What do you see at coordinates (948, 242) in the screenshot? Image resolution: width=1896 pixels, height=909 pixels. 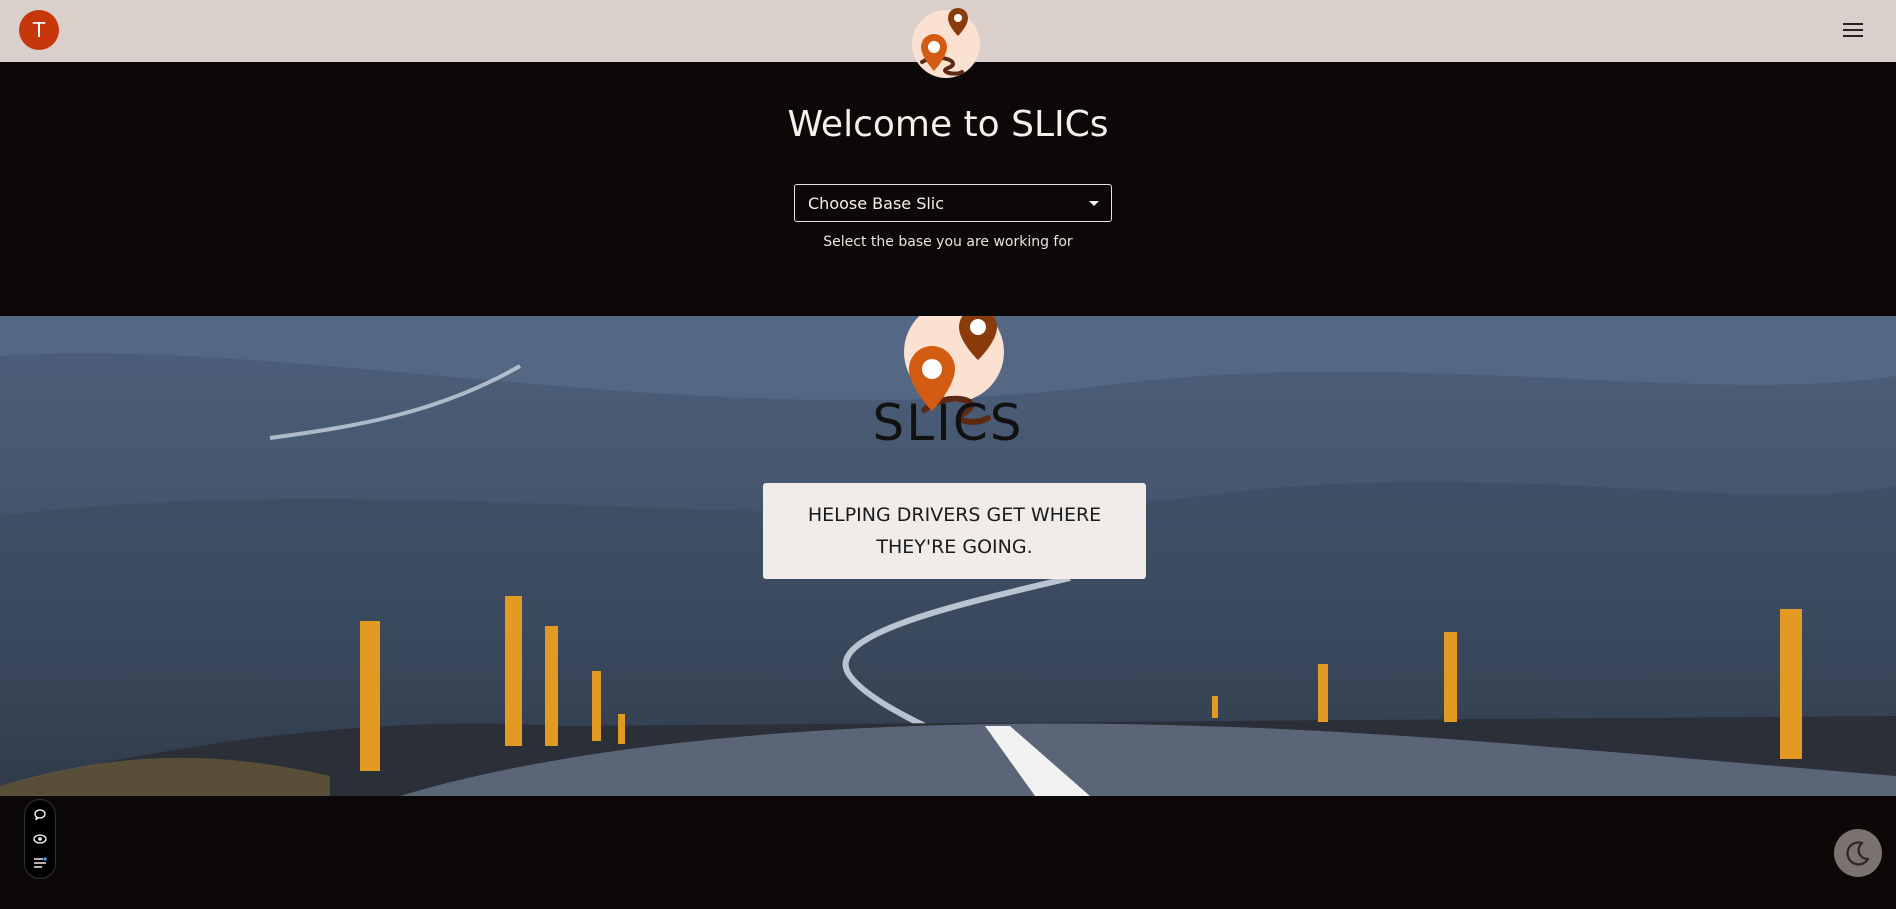 I see `select-helper-text: Select the base you are working for` at bounding box center [948, 242].